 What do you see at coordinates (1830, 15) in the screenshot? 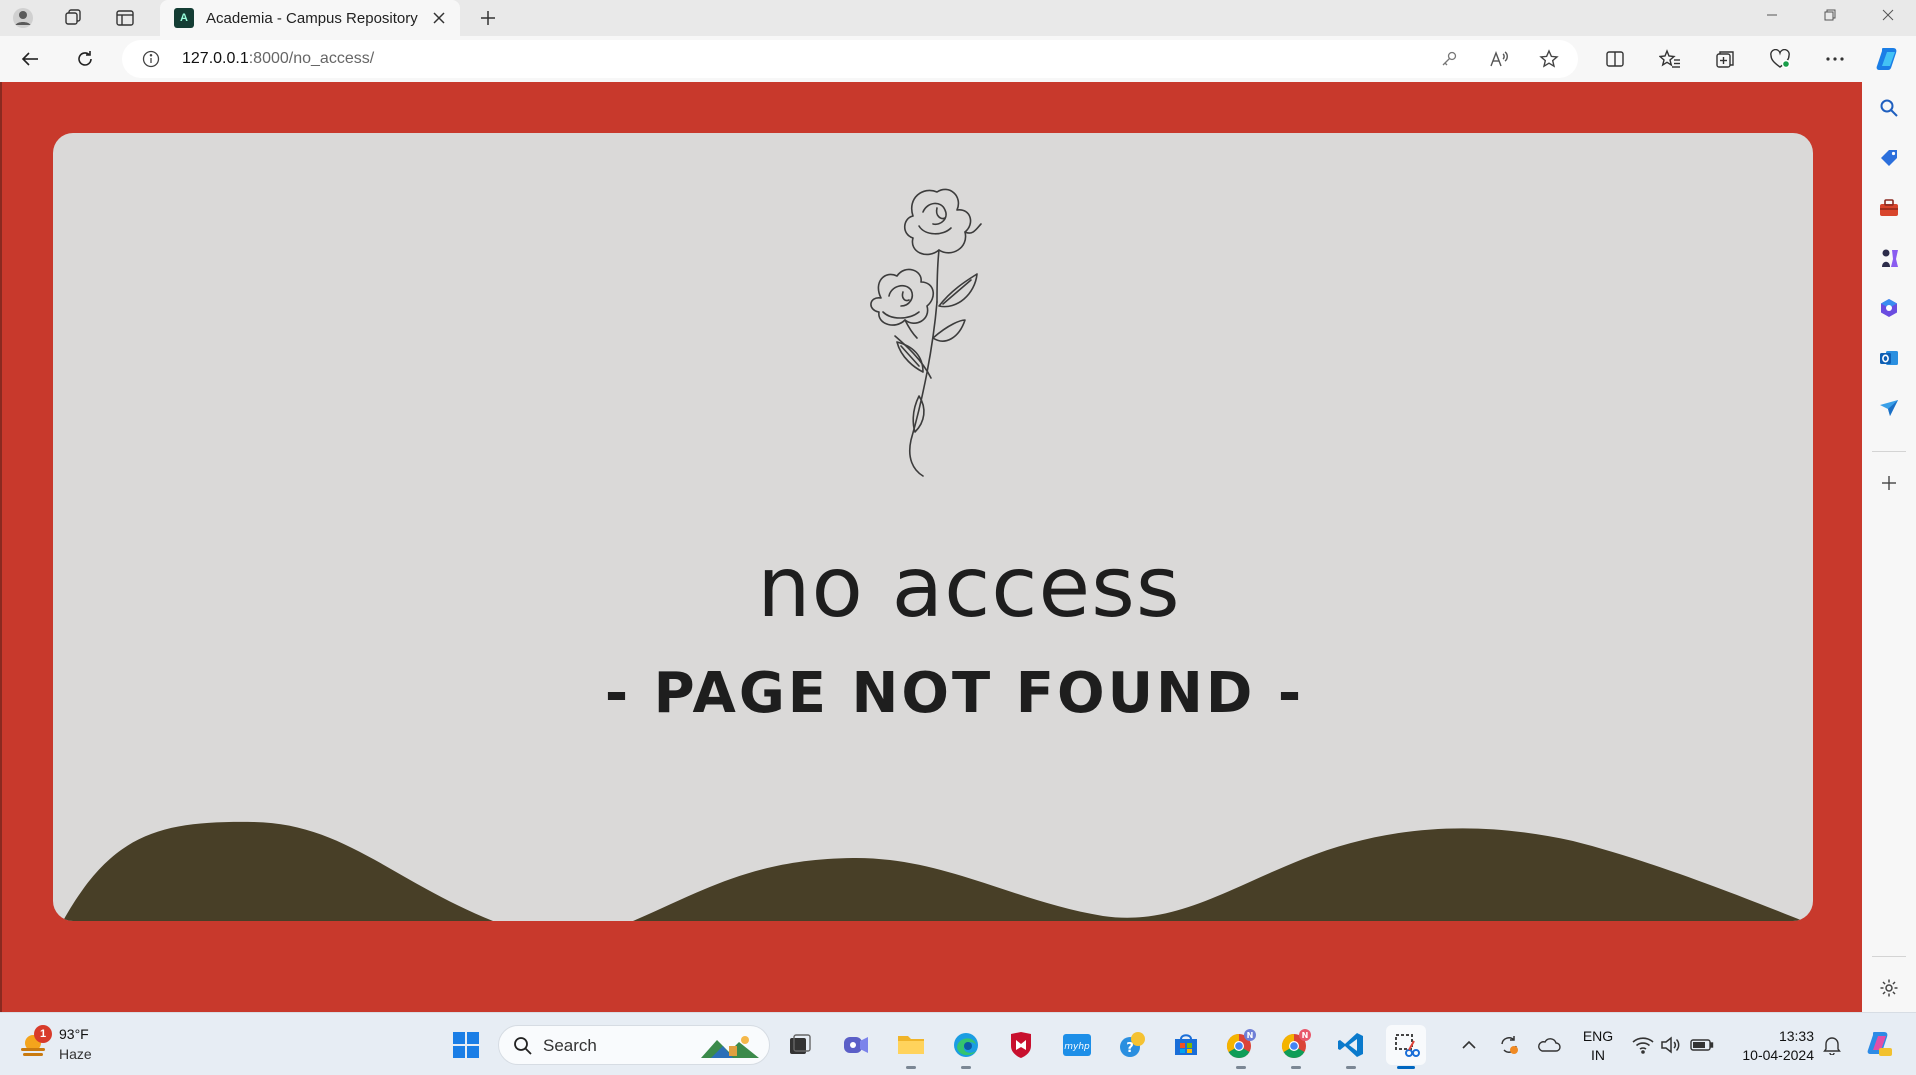
I see `restore-icon` at bounding box center [1830, 15].